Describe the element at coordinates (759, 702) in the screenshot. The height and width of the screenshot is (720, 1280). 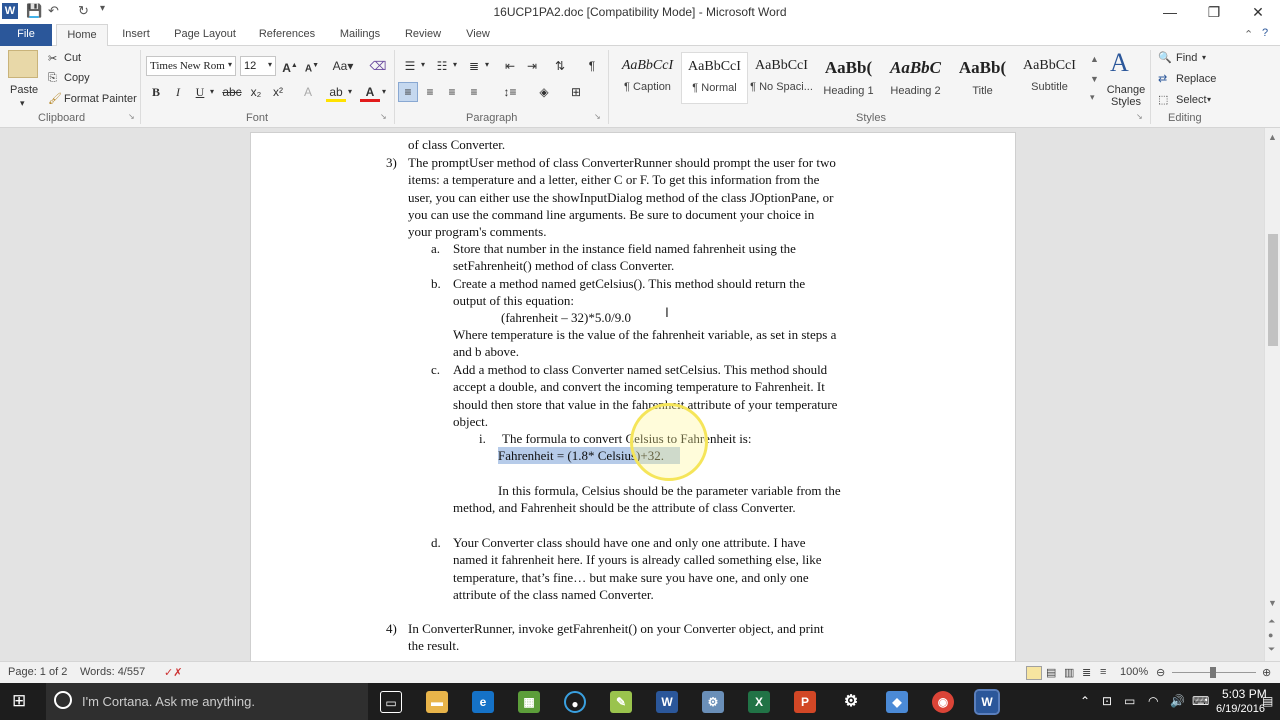
I see `excel-icon: X` at that location.